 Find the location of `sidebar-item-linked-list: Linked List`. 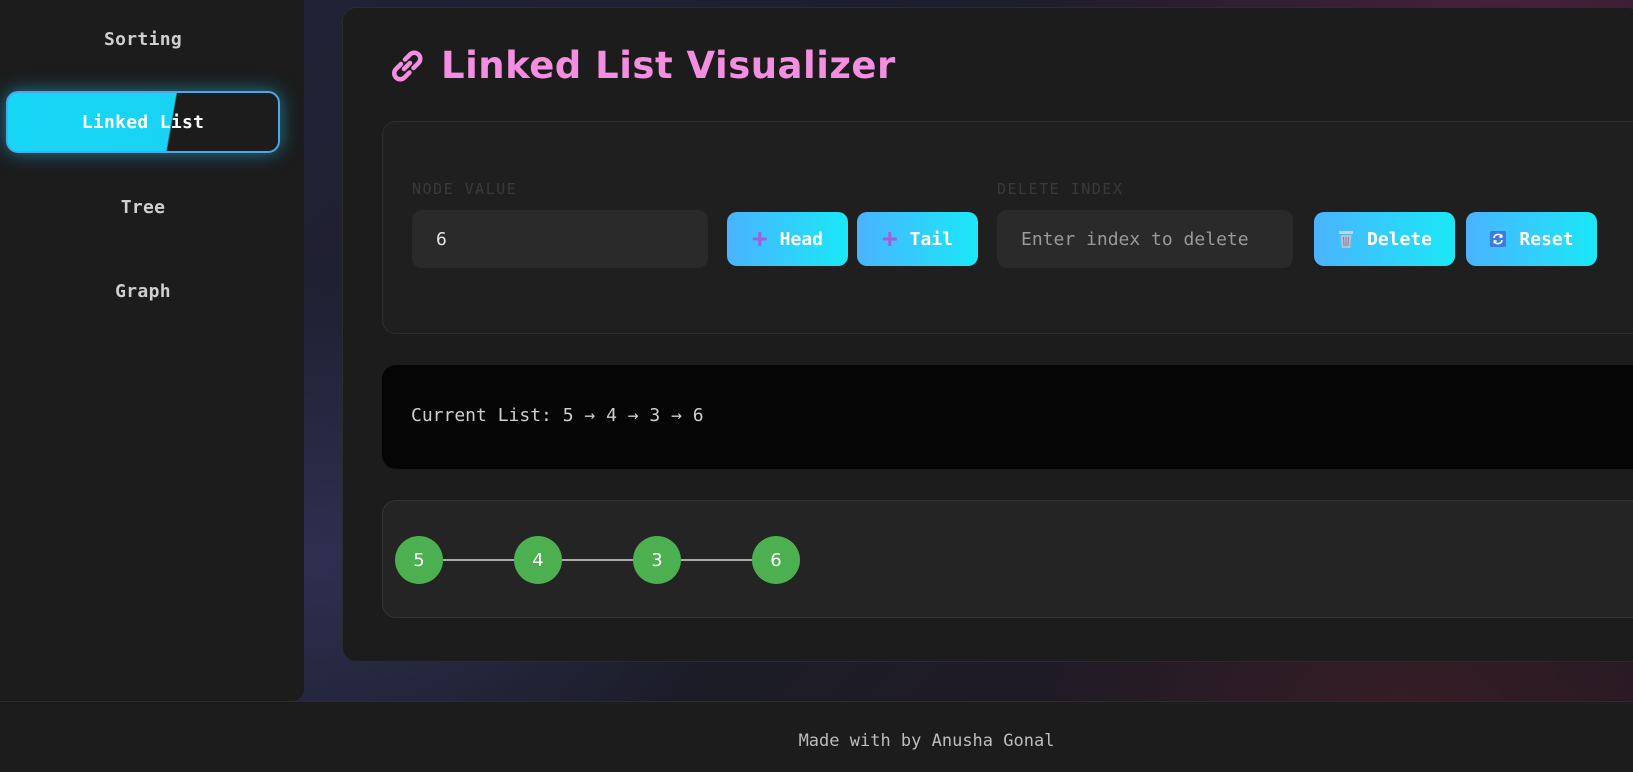

sidebar-item-linked-list: Linked List is located at coordinates (143, 122).